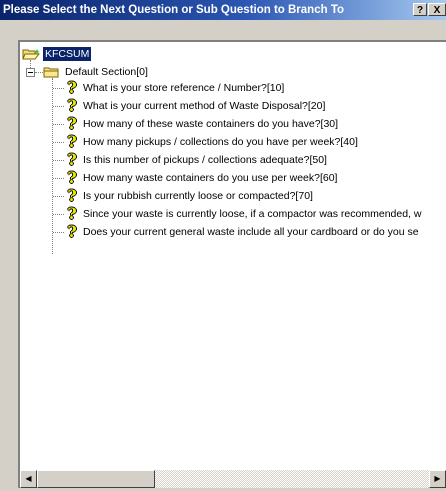 The height and width of the screenshot is (491, 446). Describe the element at coordinates (437, 479) in the screenshot. I see `scroll-right-button: ▶` at that location.